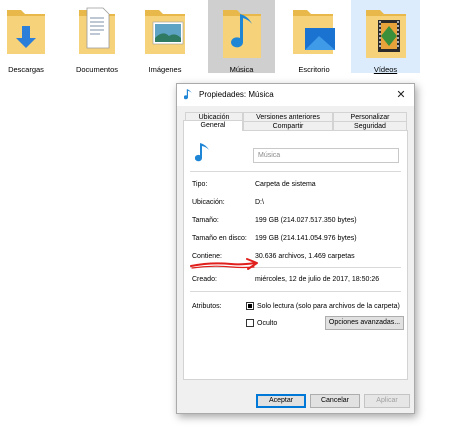 The image size is (460, 441). I want to click on folder-tile-escritorio: Escritorio, so click(314, 37).